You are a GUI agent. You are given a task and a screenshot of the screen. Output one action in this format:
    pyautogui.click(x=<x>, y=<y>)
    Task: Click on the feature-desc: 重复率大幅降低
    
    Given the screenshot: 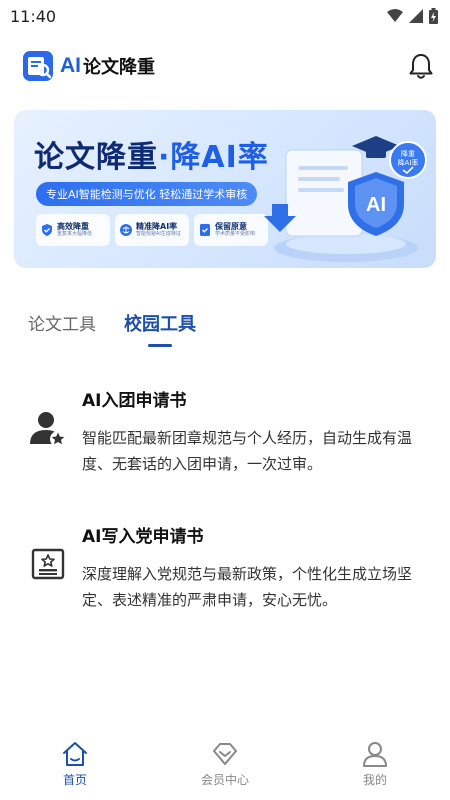 What is the action you would take?
    pyautogui.click(x=75, y=233)
    